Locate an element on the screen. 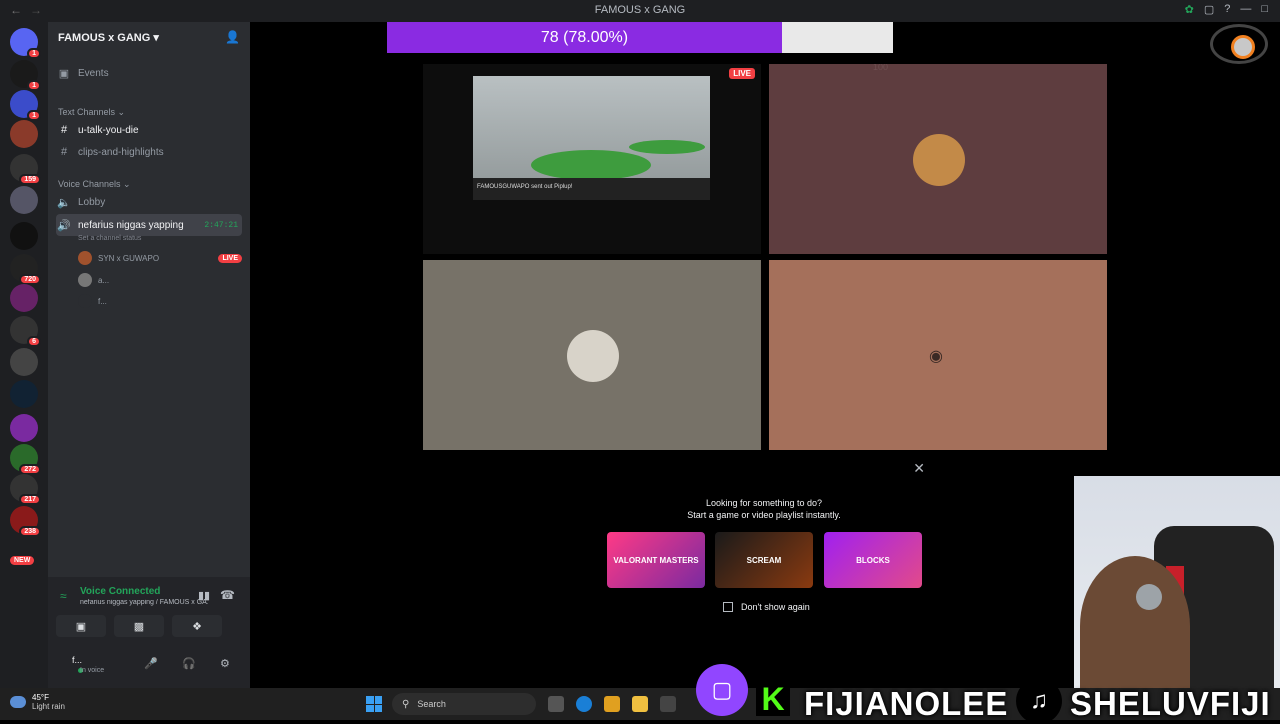  tiktok-handle: SHELUVFIJI is located at coordinates (1170, 703).